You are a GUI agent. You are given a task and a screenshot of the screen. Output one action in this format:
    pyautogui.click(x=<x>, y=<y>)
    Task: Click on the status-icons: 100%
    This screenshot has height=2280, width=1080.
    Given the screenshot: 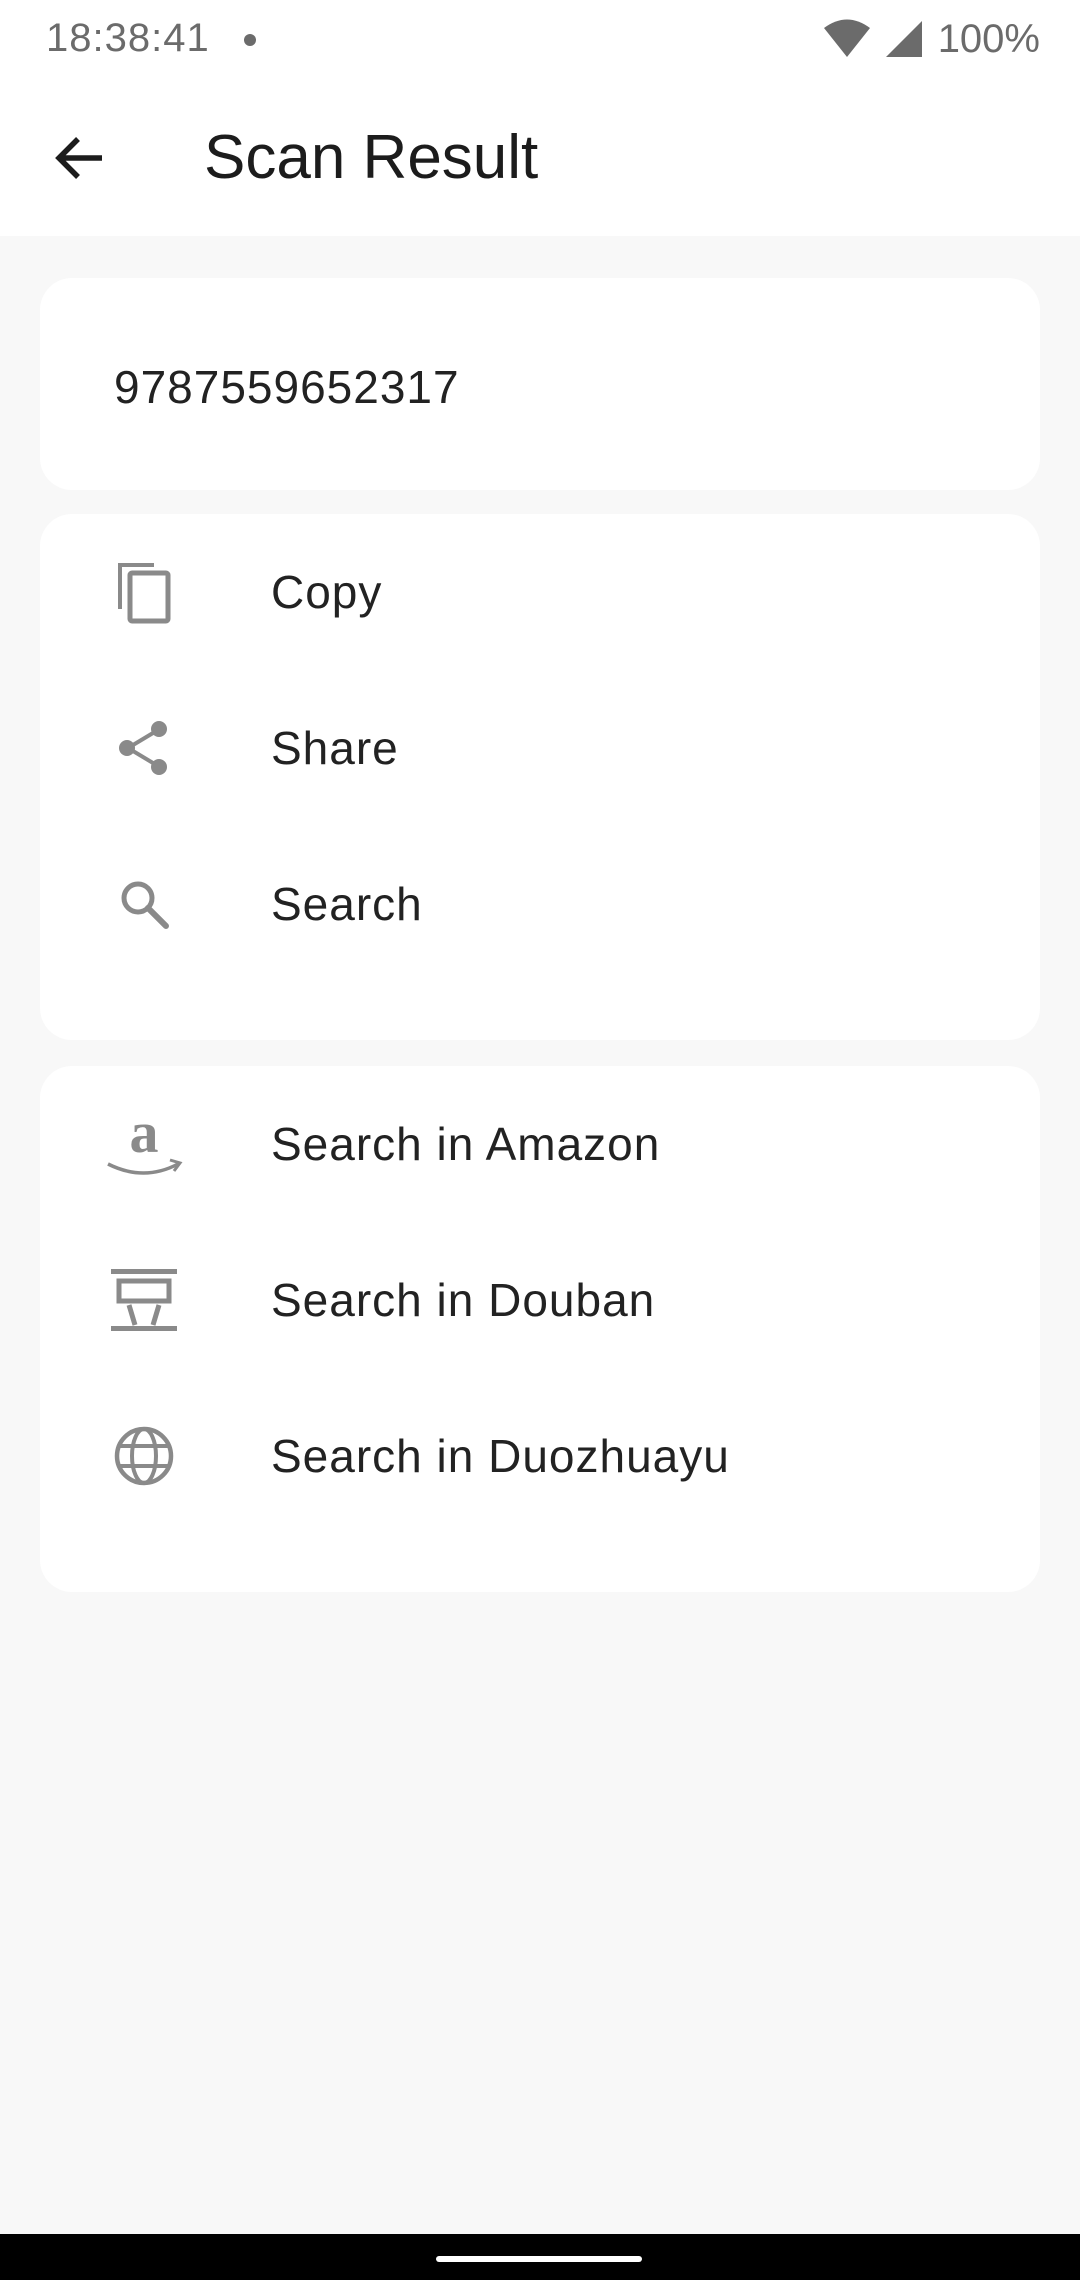 What is the action you would take?
    pyautogui.click(x=931, y=39)
    